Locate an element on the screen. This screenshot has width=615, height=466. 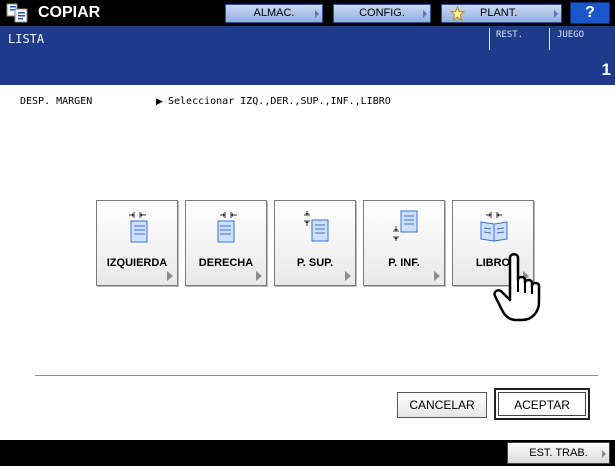
right-margin-shift-icon is located at coordinates (227, 227).